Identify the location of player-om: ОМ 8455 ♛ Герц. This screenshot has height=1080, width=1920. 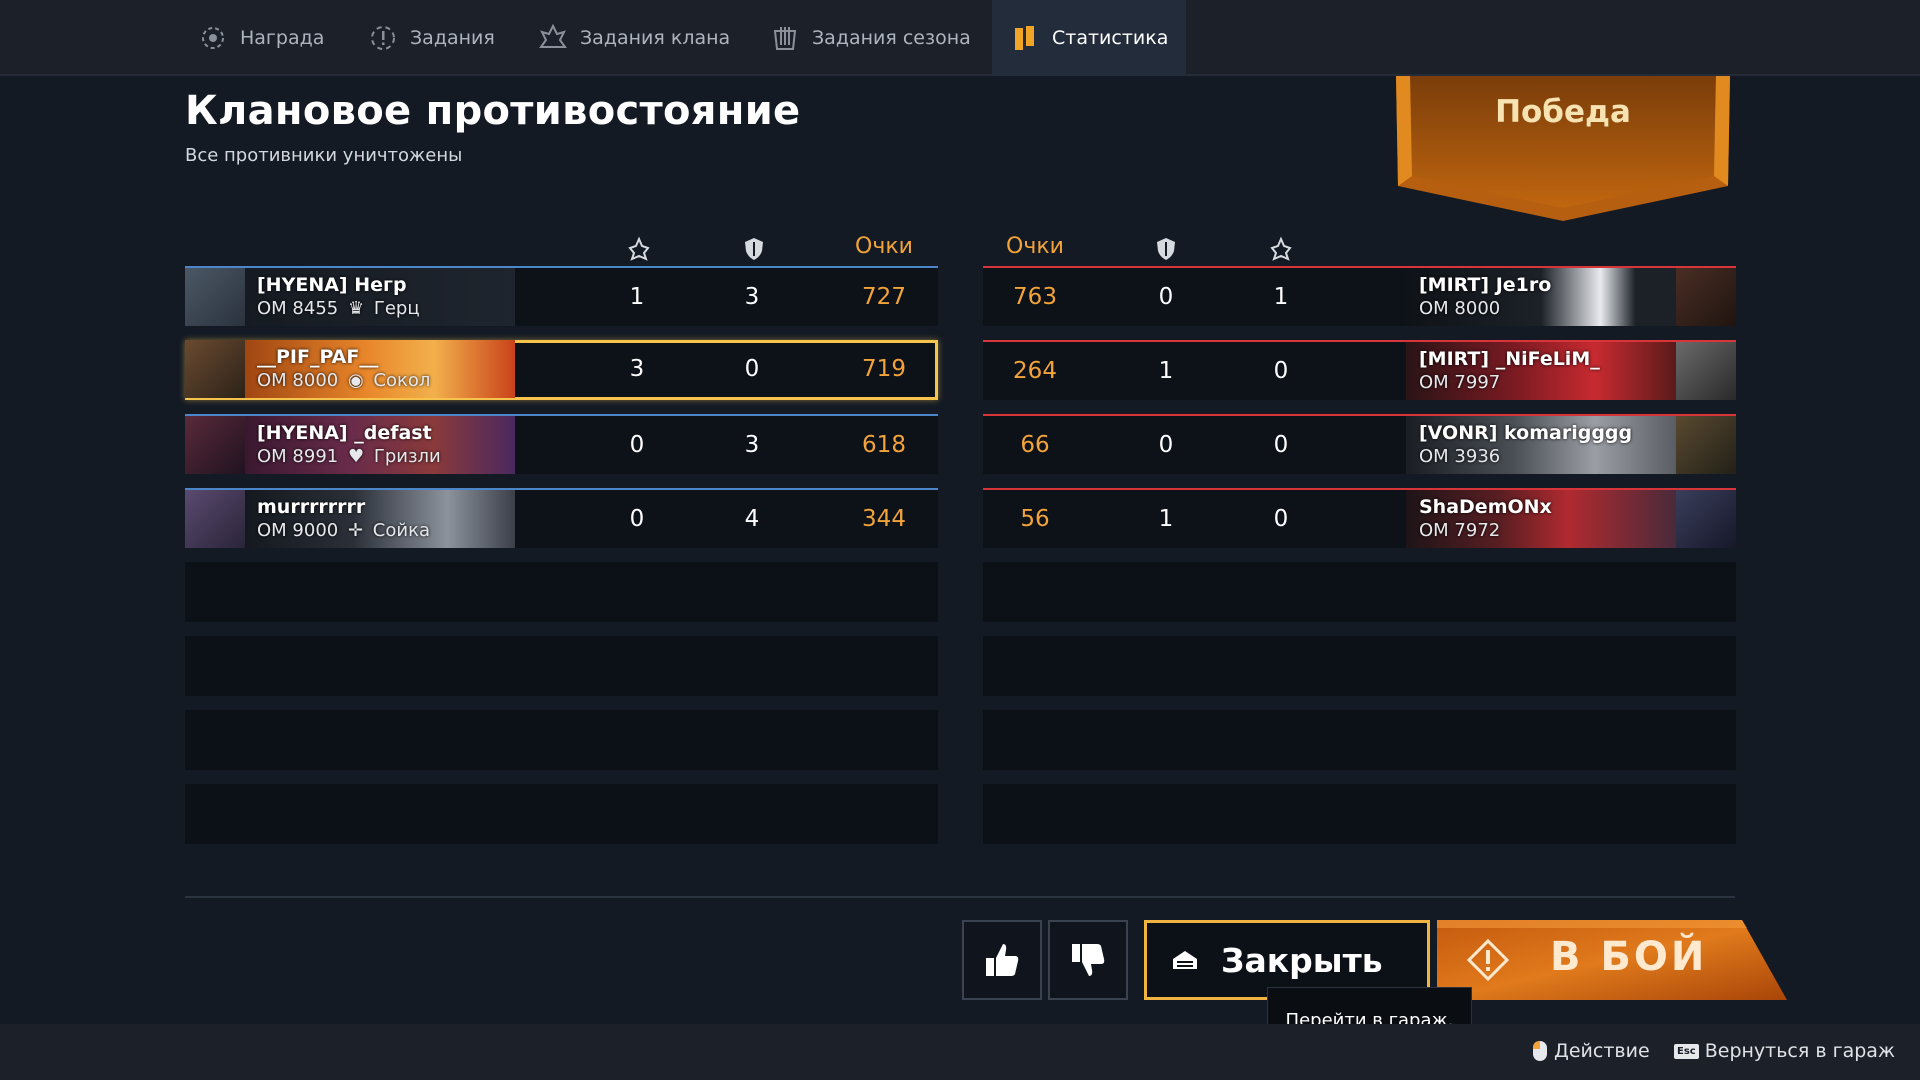
(338, 308).